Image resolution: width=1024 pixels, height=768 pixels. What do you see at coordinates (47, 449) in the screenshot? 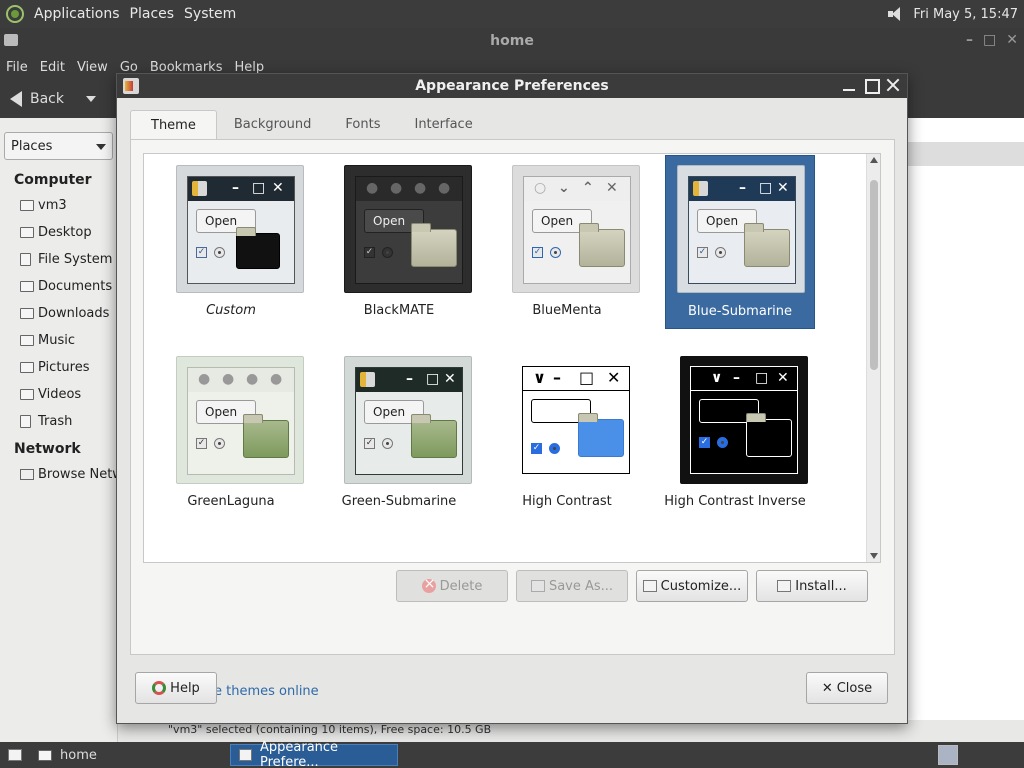
I see `sidebar-network-header: Network` at bounding box center [47, 449].